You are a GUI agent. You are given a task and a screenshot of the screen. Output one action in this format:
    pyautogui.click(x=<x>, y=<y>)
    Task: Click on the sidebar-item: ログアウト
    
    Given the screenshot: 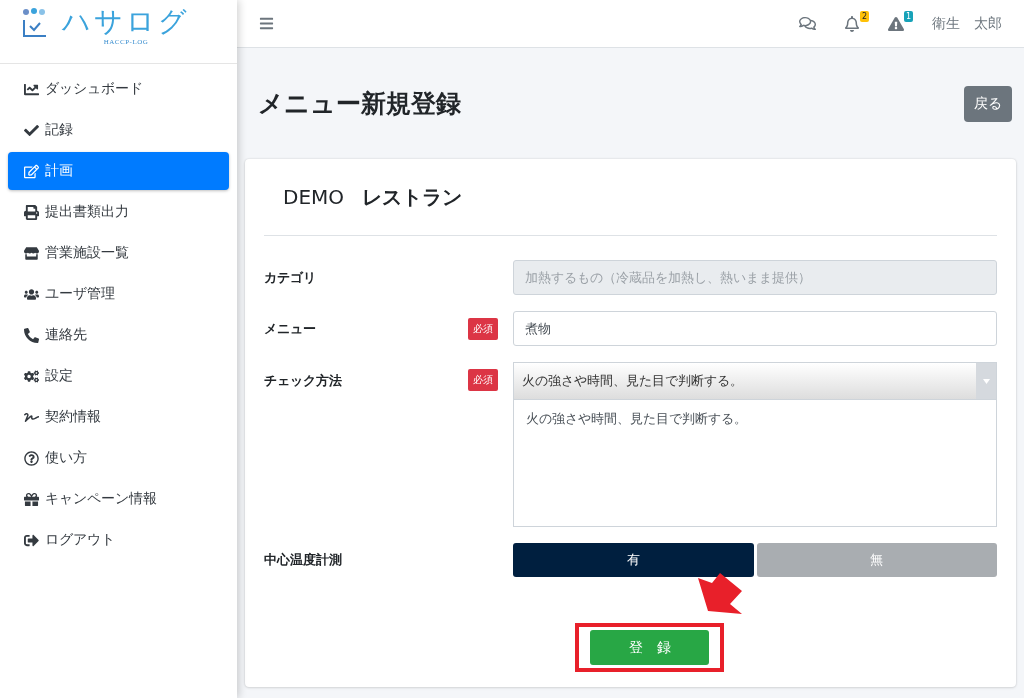 What is the action you would take?
    pyautogui.click(x=118, y=540)
    